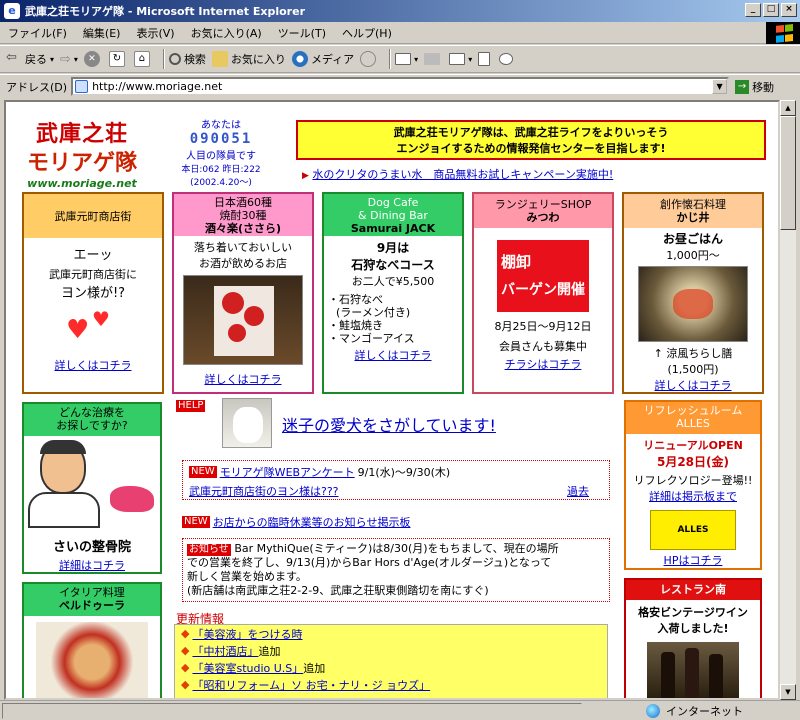 The height and width of the screenshot is (720, 800). I want to click on counter-you-are: あなたは, so click(221, 125).